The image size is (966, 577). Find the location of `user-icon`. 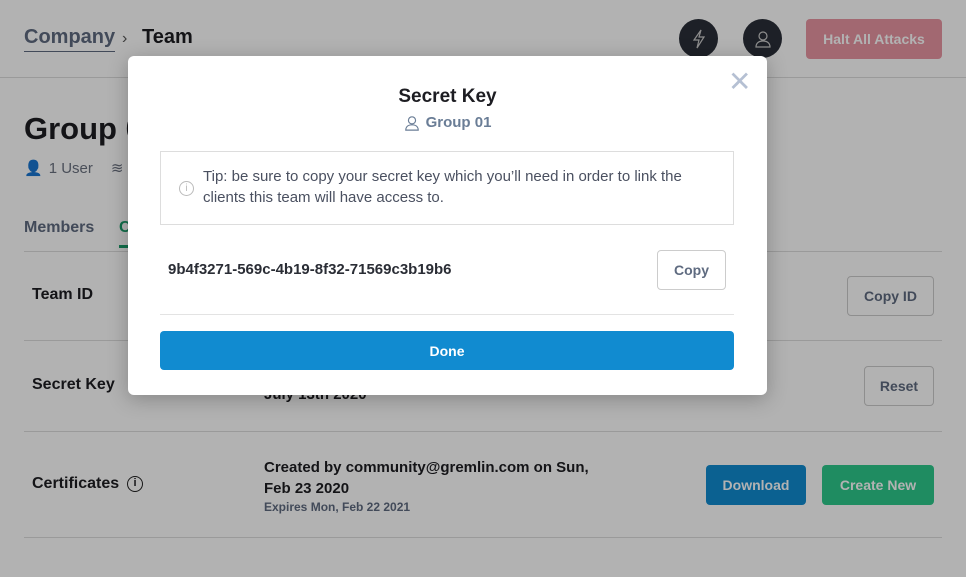

user-icon is located at coordinates (411, 123).